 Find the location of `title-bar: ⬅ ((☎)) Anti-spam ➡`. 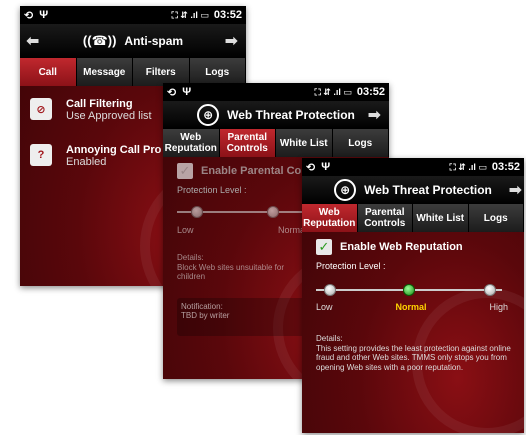

title-bar: ⬅ ((☎)) Anti-spam ➡ is located at coordinates (133, 41).